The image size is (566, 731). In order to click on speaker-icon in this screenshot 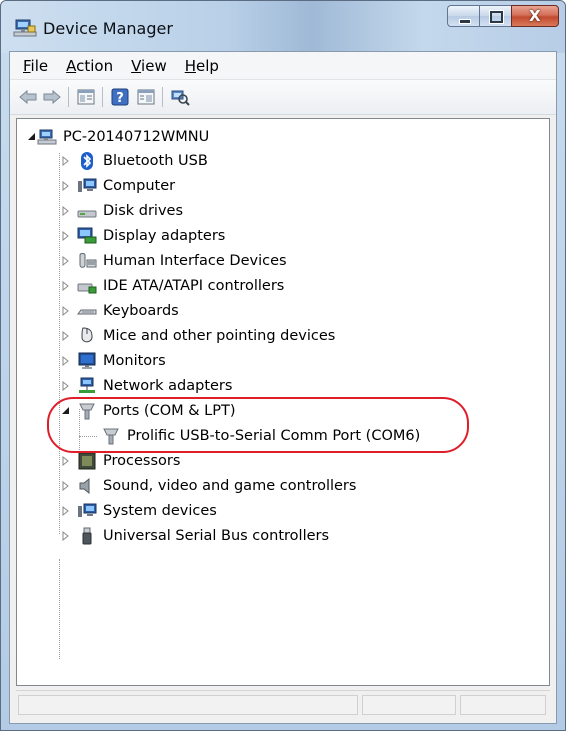, I will do `click(84, 486)`.